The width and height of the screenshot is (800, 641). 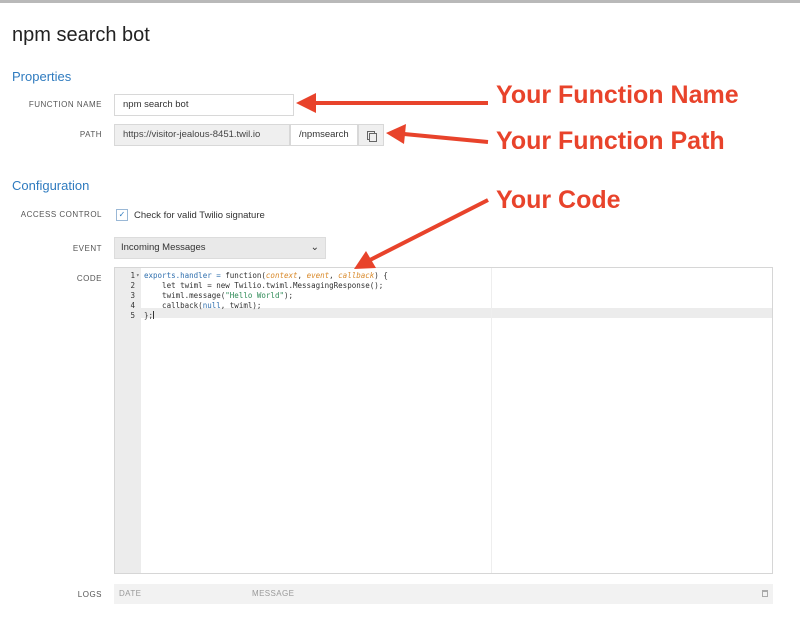 What do you see at coordinates (610, 141) in the screenshot?
I see `annotation-function-path: Your Function Path` at bounding box center [610, 141].